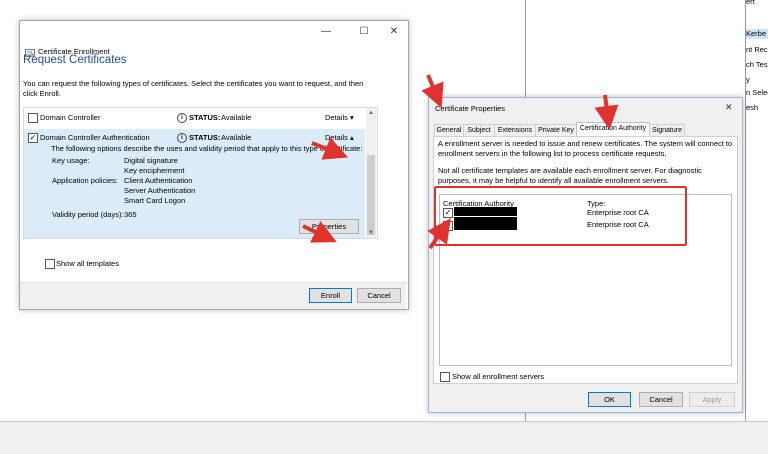  Describe the element at coordinates (330, 148) in the screenshot. I see `arrow-to-details` at that location.